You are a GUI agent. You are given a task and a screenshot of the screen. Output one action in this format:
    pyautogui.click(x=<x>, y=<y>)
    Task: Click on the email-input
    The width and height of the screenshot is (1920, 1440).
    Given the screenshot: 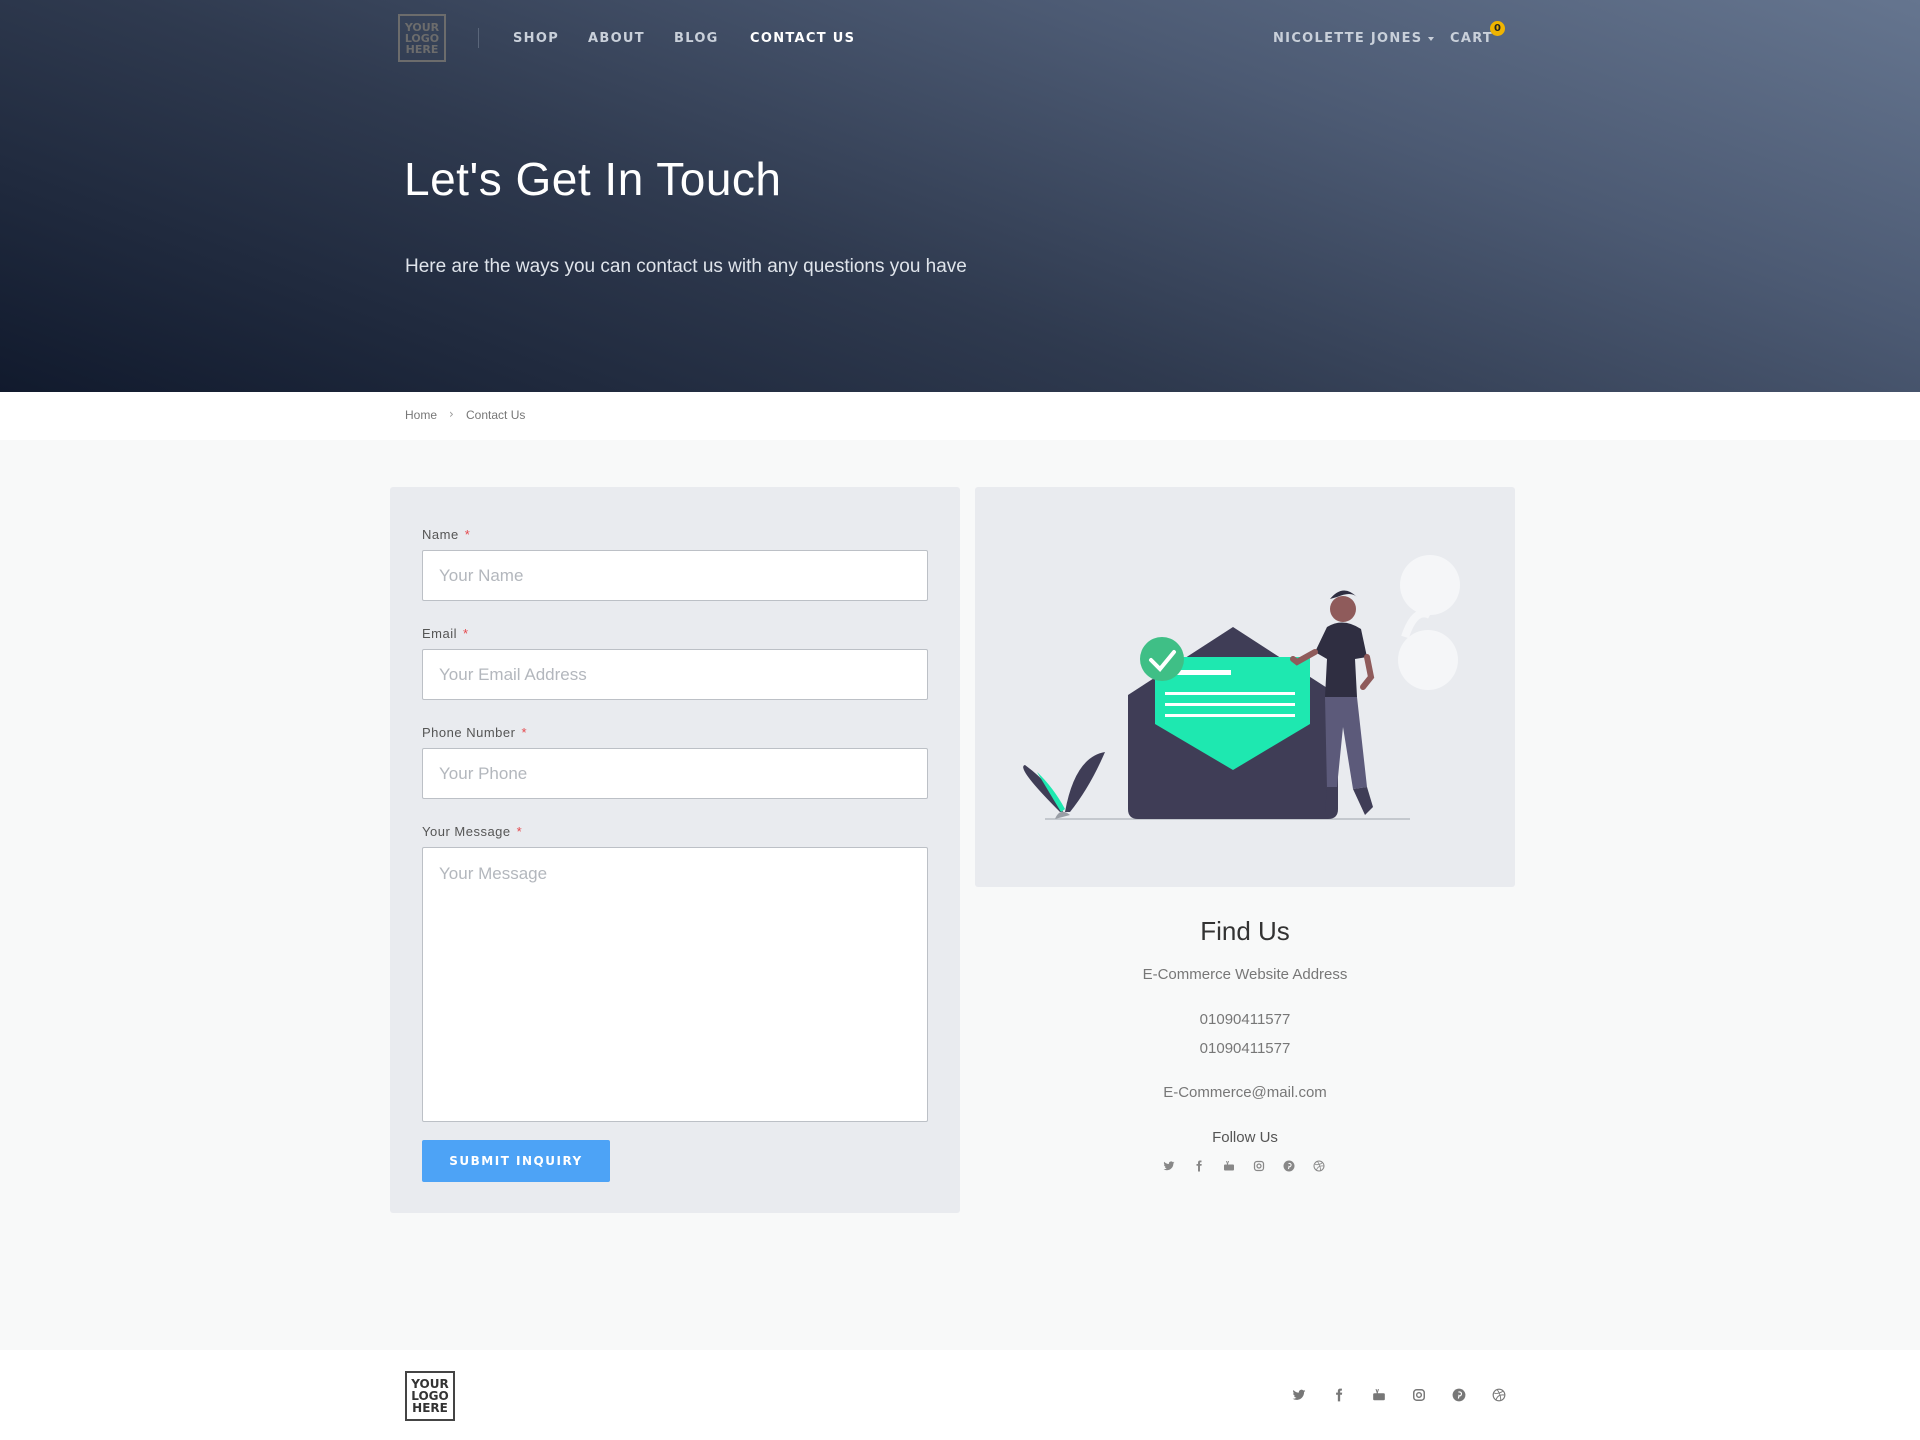 What is the action you would take?
    pyautogui.click(x=675, y=674)
    